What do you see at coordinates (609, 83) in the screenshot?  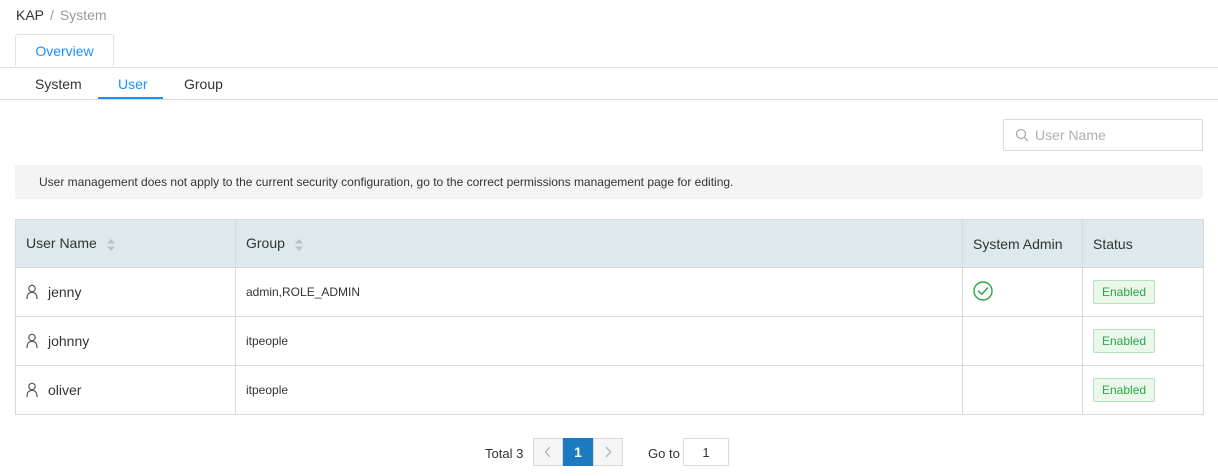 I see `subtab-bar: System User Group` at bounding box center [609, 83].